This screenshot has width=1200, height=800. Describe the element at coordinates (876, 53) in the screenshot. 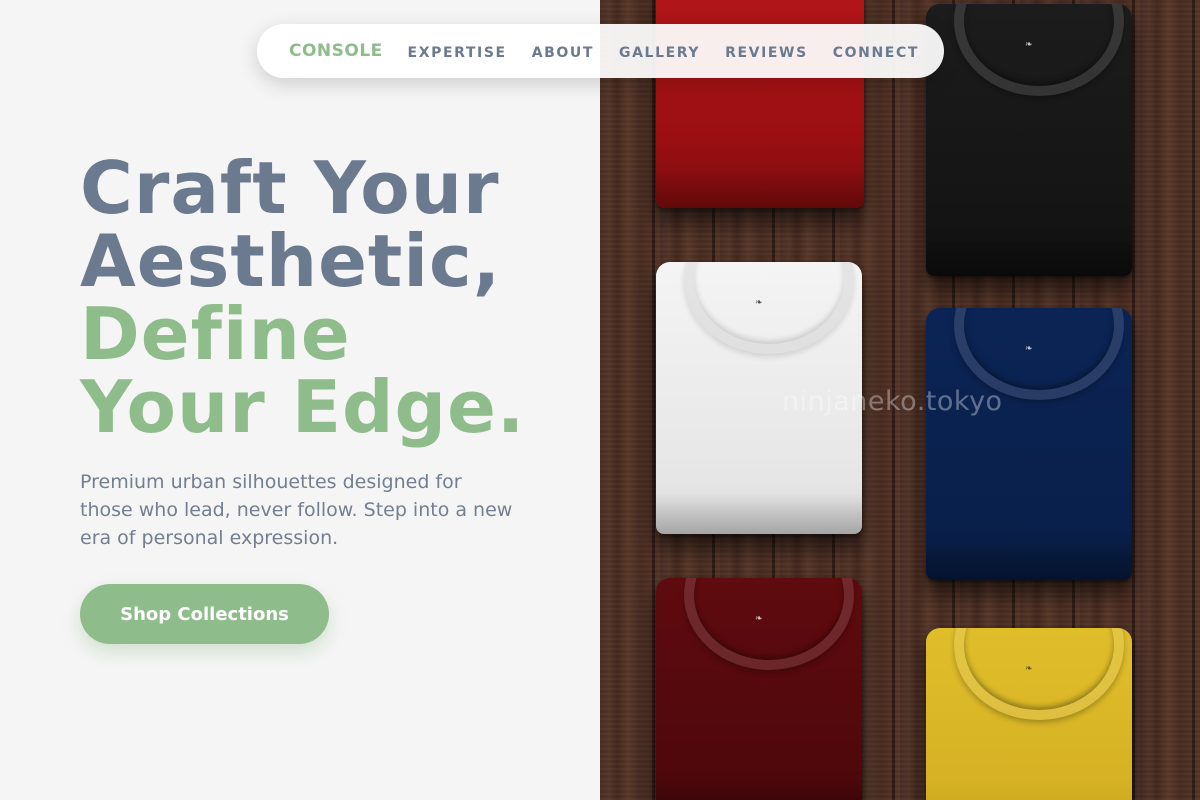

I see `nav-link-connect: CONNECT` at that location.